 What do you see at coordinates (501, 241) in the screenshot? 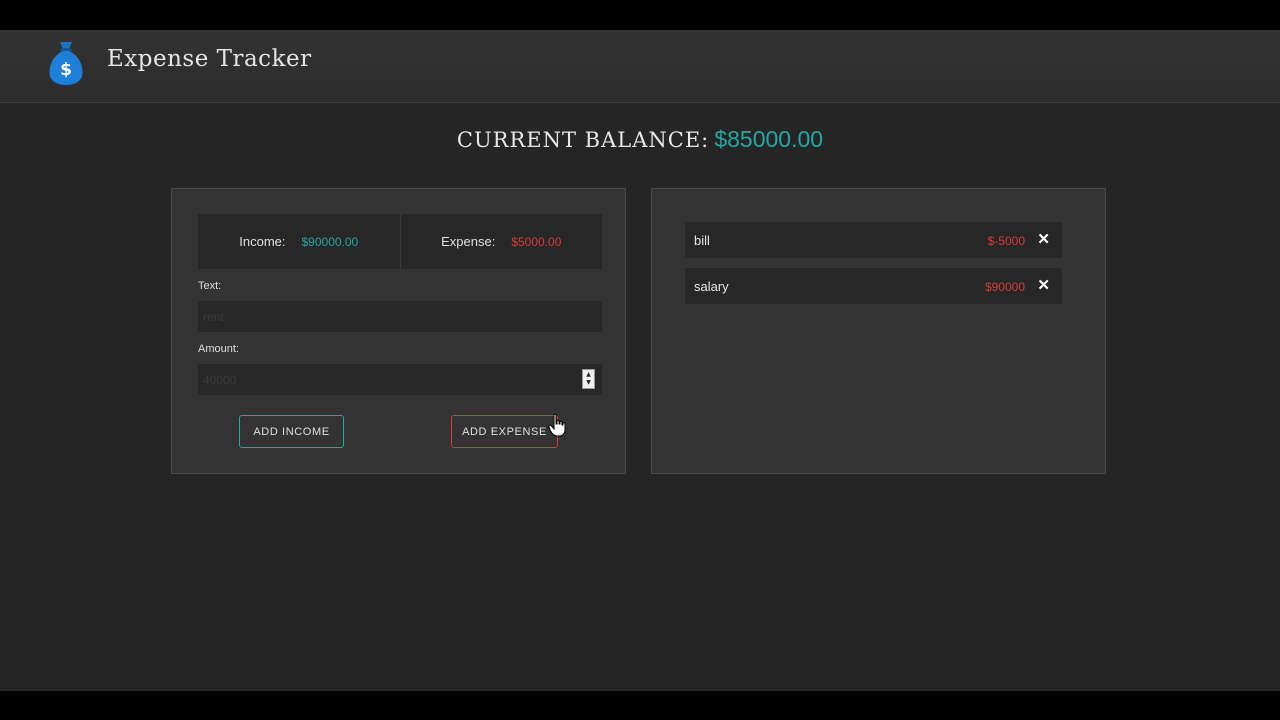
I see `expense-summary: Expense: $5000.00` at bounding box center [501, 241].